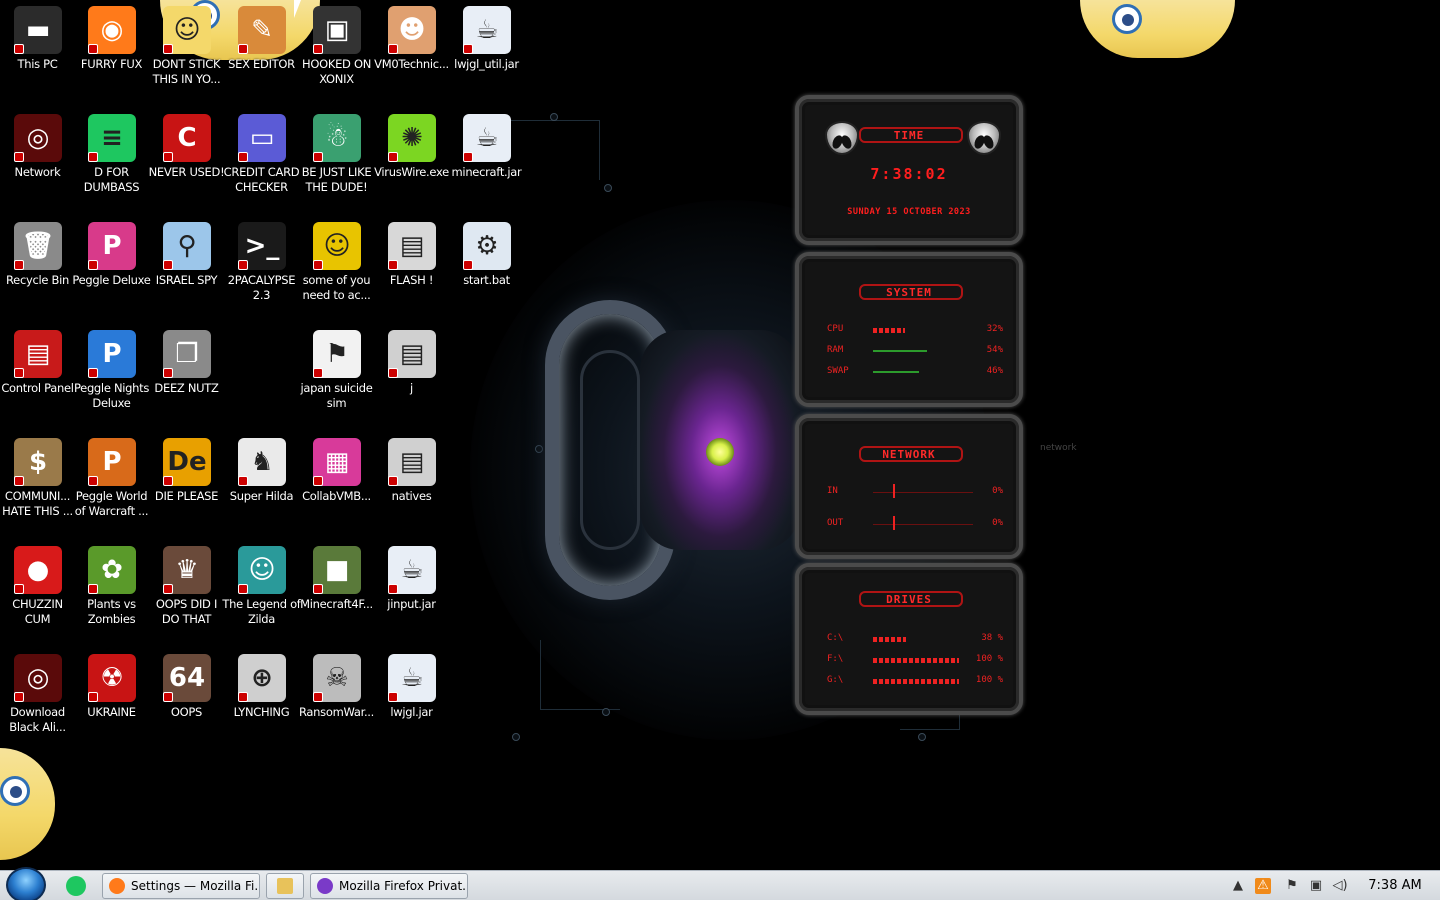  What do you see at coordinates (997, 491) in the screenshot?
I see `network-stat-value: 0%` at bounding box center [997, 491].